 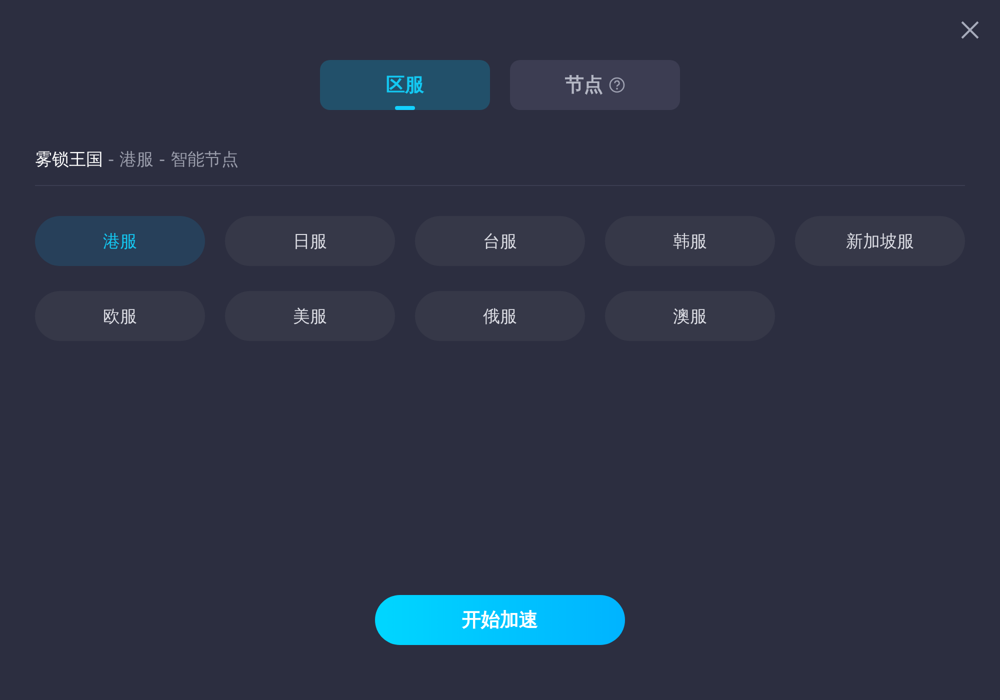 I want to click on server-option: 韩服, so click(x=690, y=241).